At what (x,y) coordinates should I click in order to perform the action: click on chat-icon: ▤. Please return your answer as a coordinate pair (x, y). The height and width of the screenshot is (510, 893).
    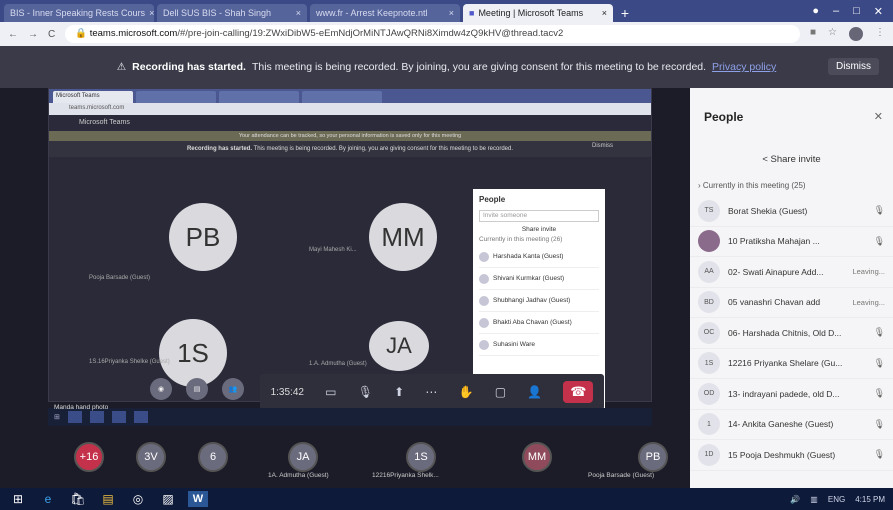
    Looking at the image, I should click on (197, 389).